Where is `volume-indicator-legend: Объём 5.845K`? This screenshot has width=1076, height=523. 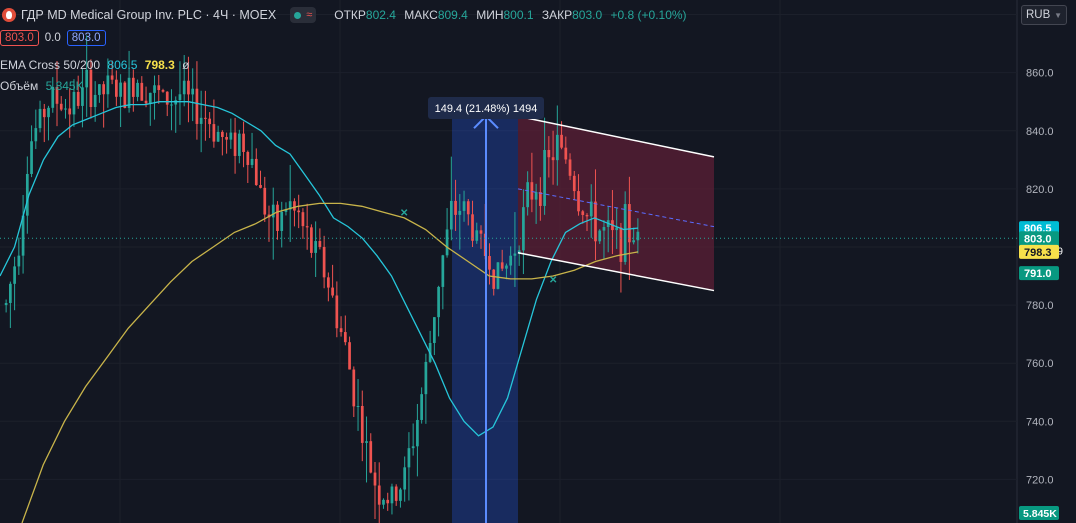
volume-indicator-legend: Объём 5.845K is located at coordinates (42, 86).